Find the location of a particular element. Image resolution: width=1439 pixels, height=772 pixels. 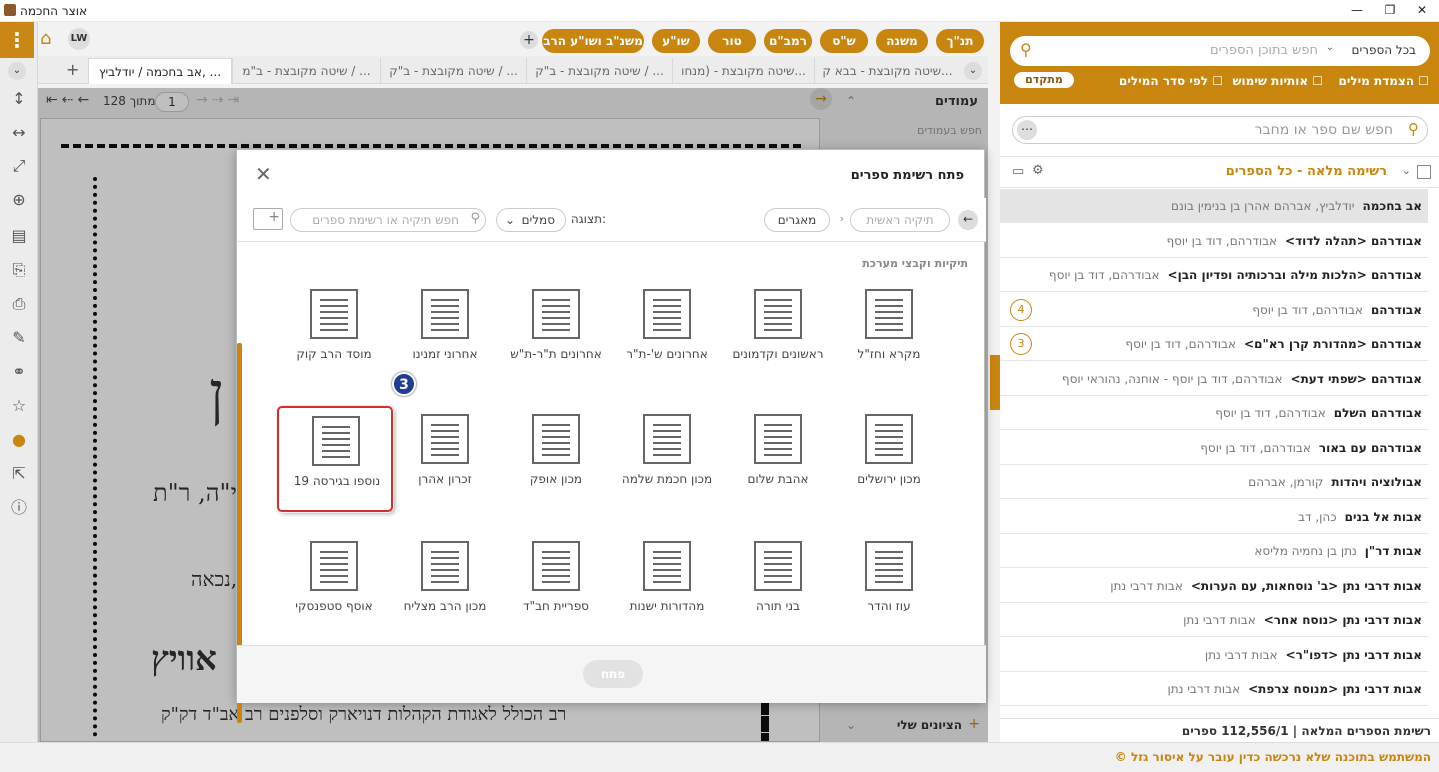

folder-tile: מכון הרב מצליח is located at coordinates (445, 591).